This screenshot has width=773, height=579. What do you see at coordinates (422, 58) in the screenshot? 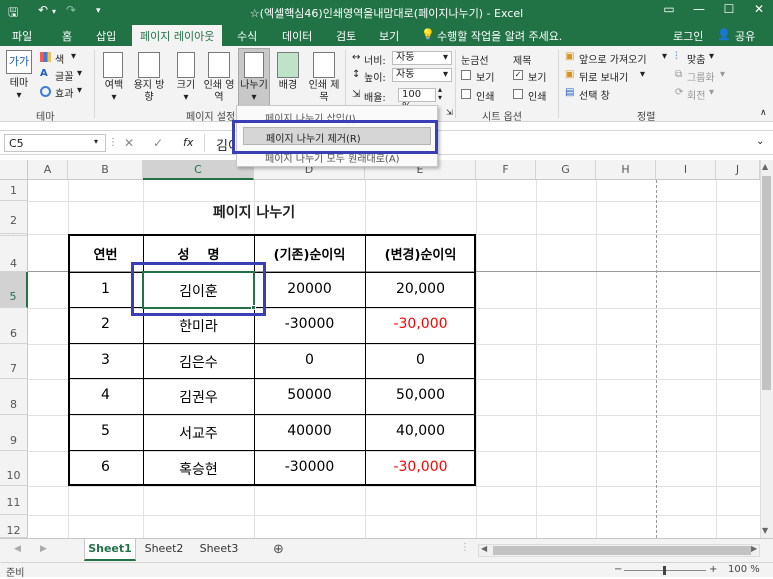
I see `width-select: 자동 ▾` at bounding box center [422, 58].